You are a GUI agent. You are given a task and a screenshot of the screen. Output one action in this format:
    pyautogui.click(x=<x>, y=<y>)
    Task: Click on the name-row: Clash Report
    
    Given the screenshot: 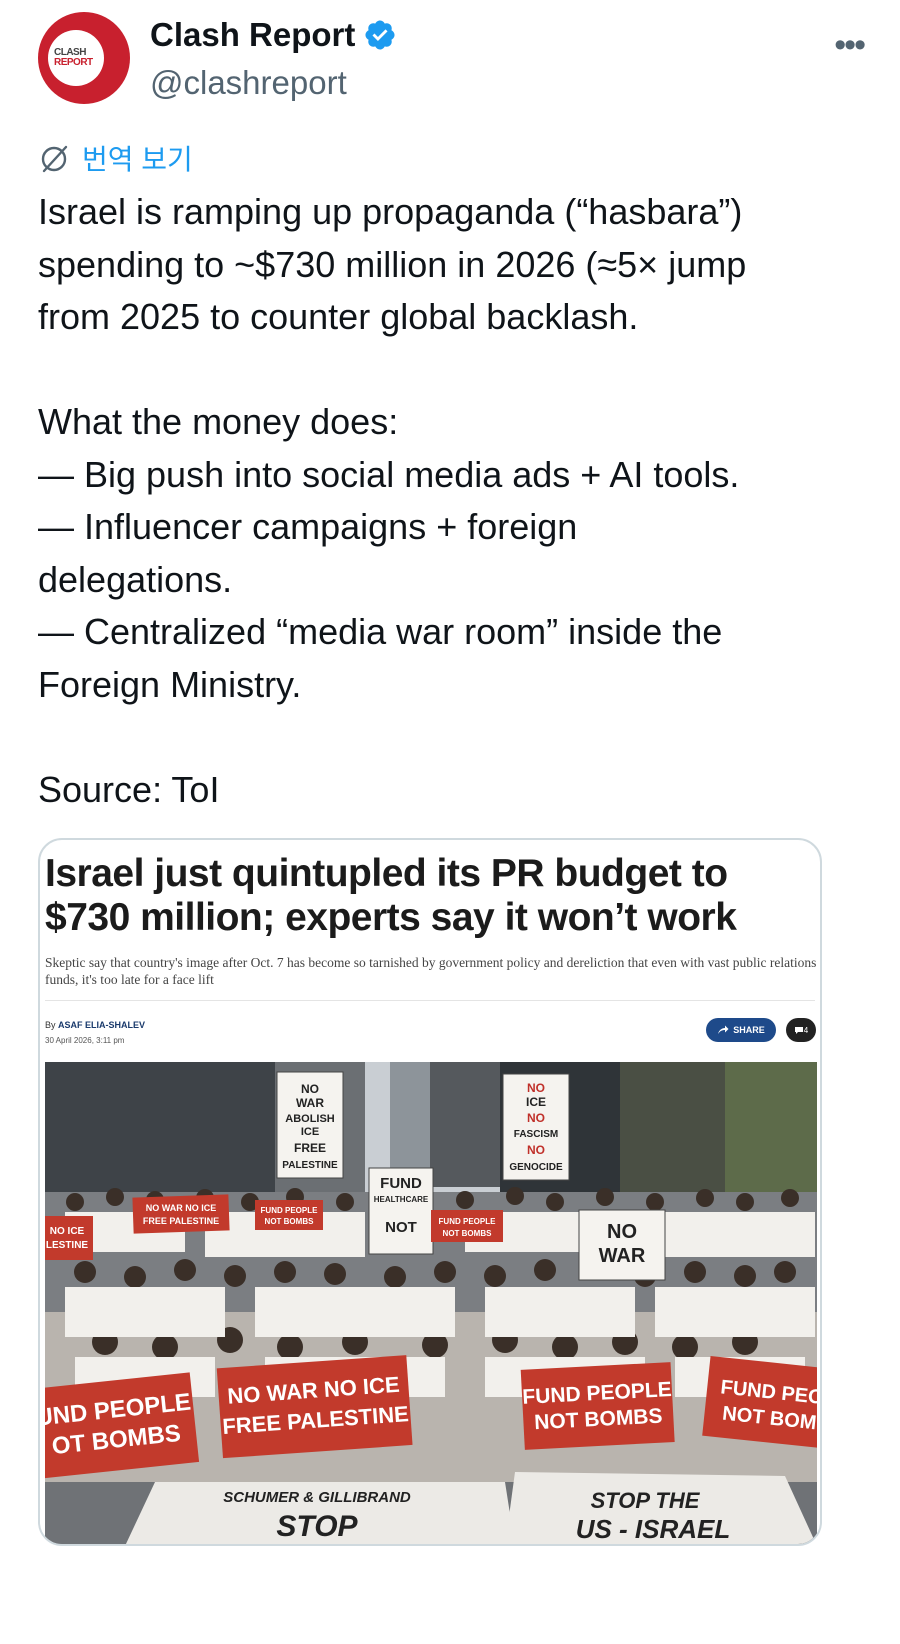 What is the action you would take?
    pyautogui.click(x=273, y=35)
    